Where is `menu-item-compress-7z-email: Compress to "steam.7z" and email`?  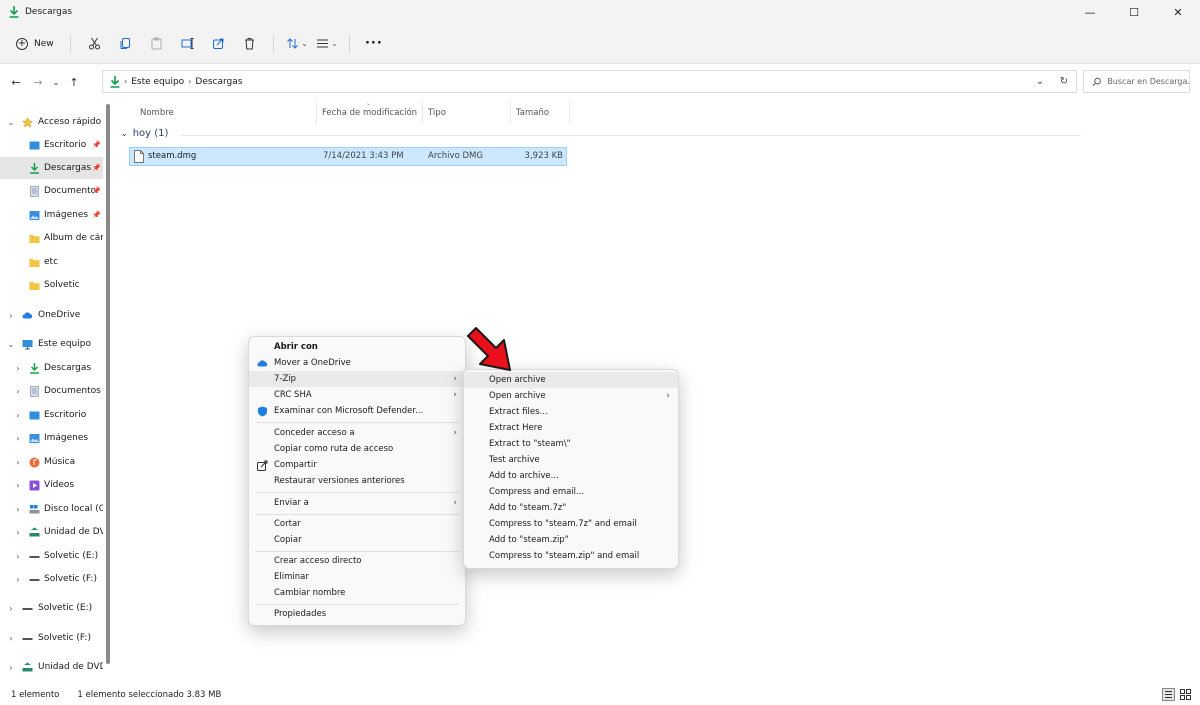 menu-item-compress-7z-email: Compress to "steam.7z" and email is located at coordinates (571, 524).